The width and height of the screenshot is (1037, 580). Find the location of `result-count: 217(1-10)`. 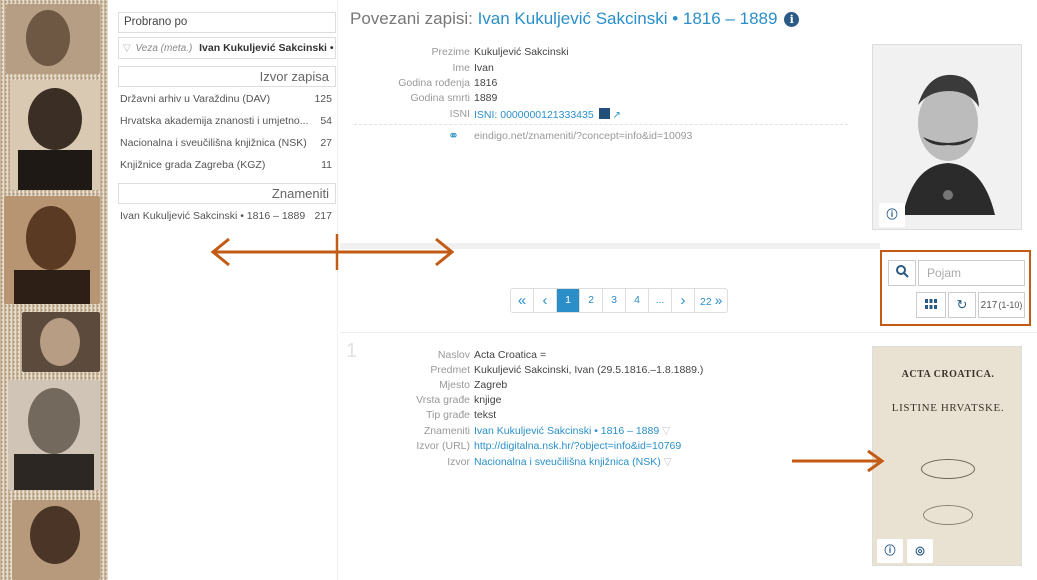

result-count: 217(1-10) is located at coordinates (1001, 305).